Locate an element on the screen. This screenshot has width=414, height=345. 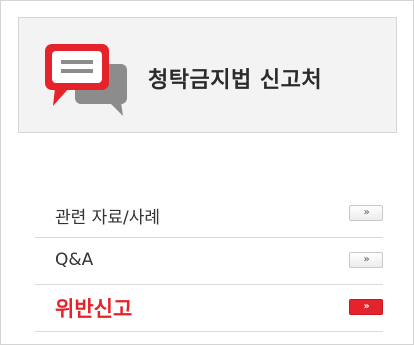
page-title: 청탁금지법 신고처 is located at coordinates (235, 80).